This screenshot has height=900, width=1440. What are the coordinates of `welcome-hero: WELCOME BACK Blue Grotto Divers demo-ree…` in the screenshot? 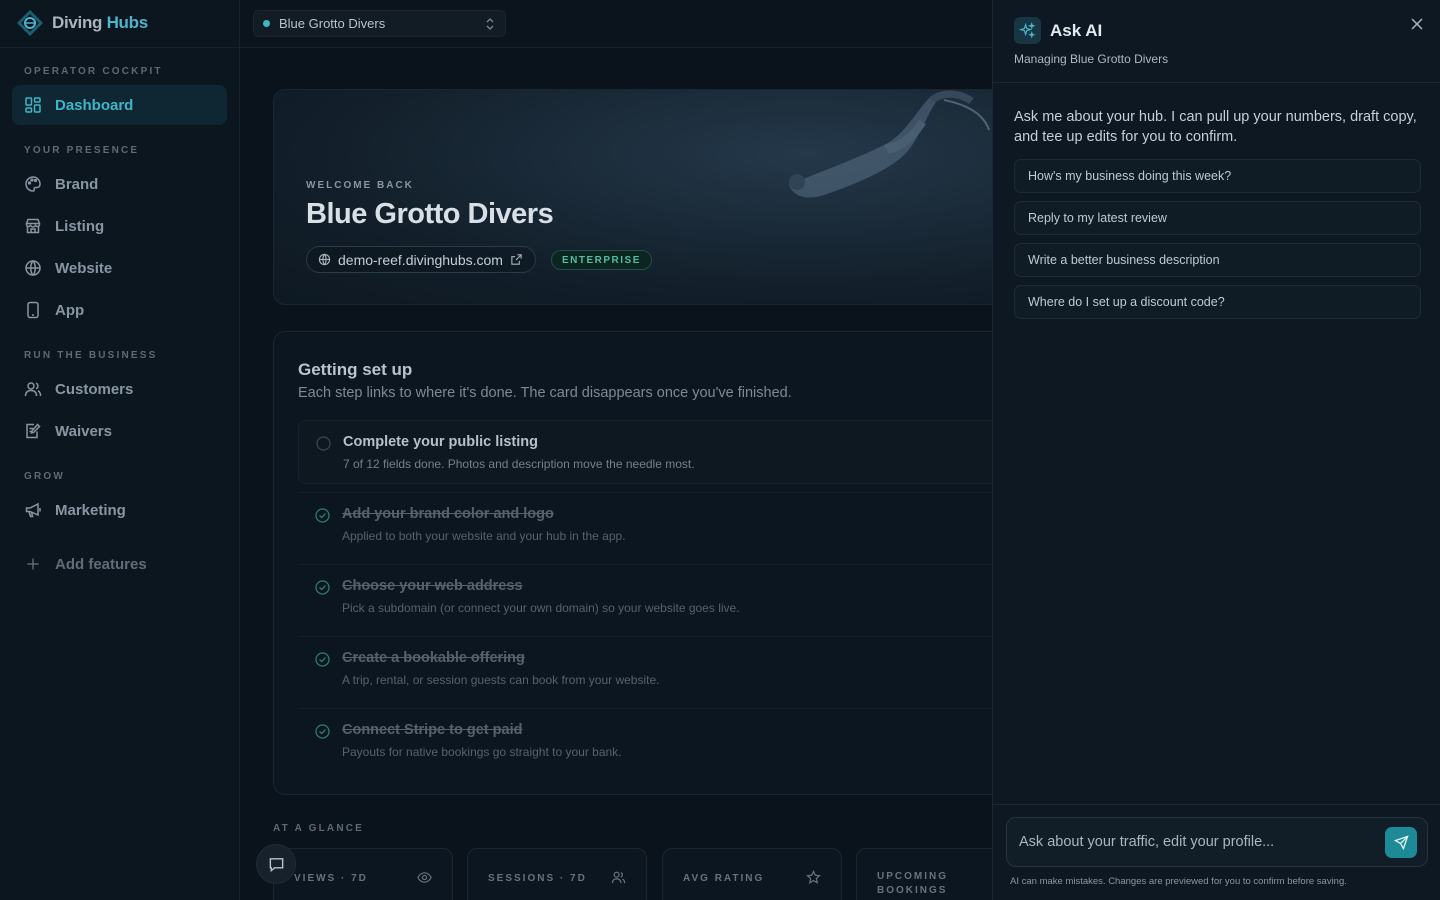 It's located at (653, 197).